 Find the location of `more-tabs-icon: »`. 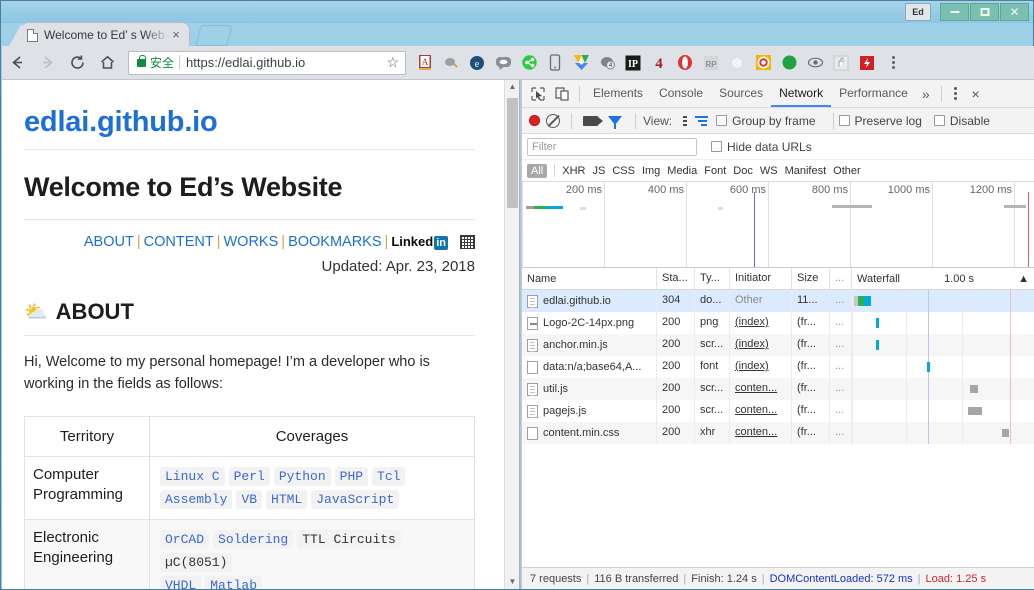

more-tabs-icon: » is located at coordinates (926, 94).